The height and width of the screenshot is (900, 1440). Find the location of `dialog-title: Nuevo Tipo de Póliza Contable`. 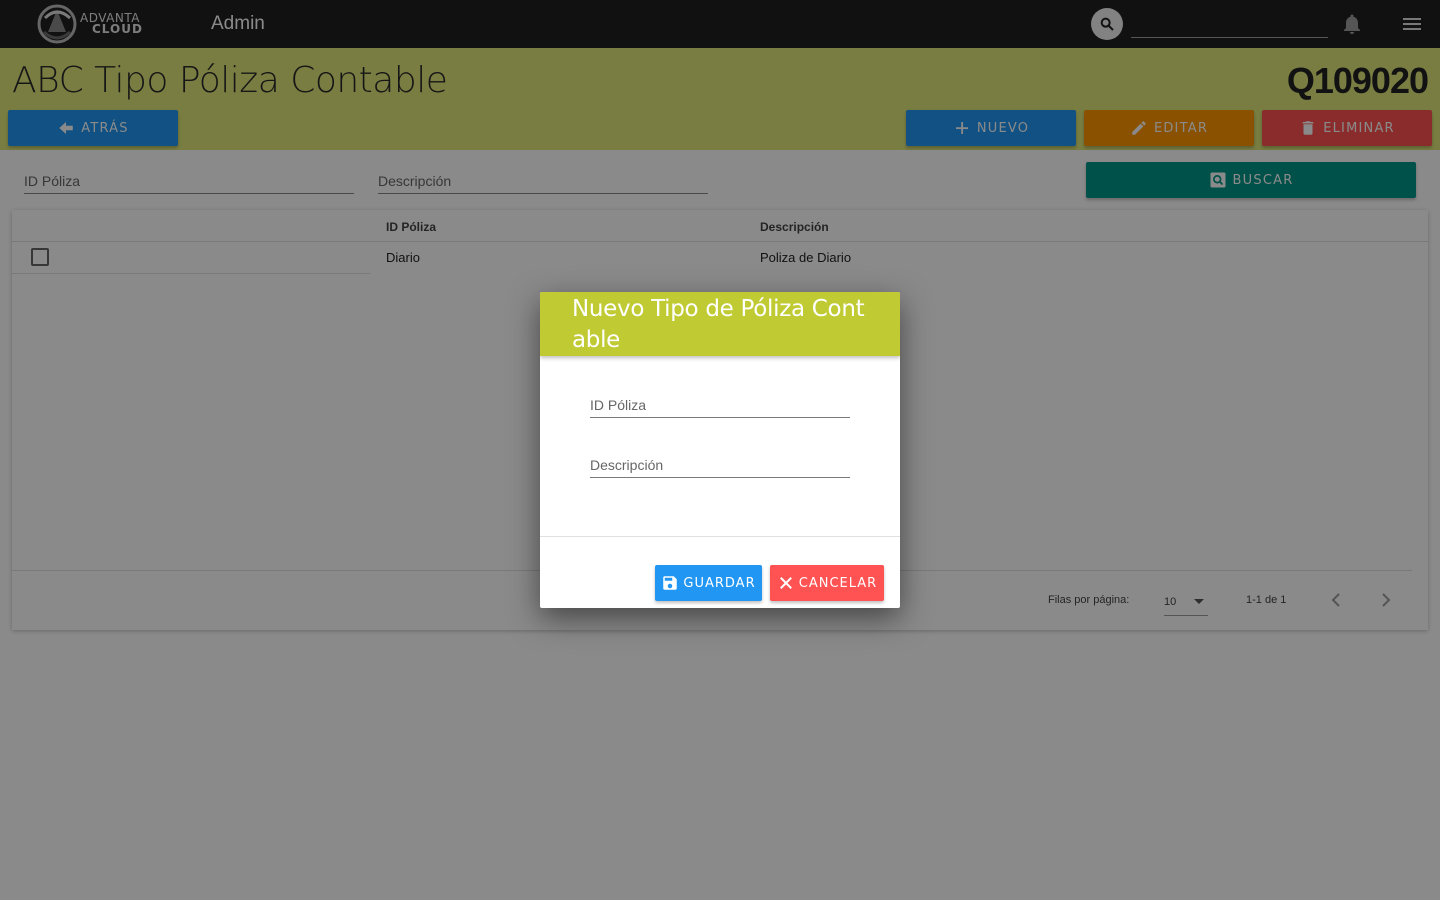

dialog-title: Nuevo Tipo de Póliza Contable is located at coordinates (718, 324).